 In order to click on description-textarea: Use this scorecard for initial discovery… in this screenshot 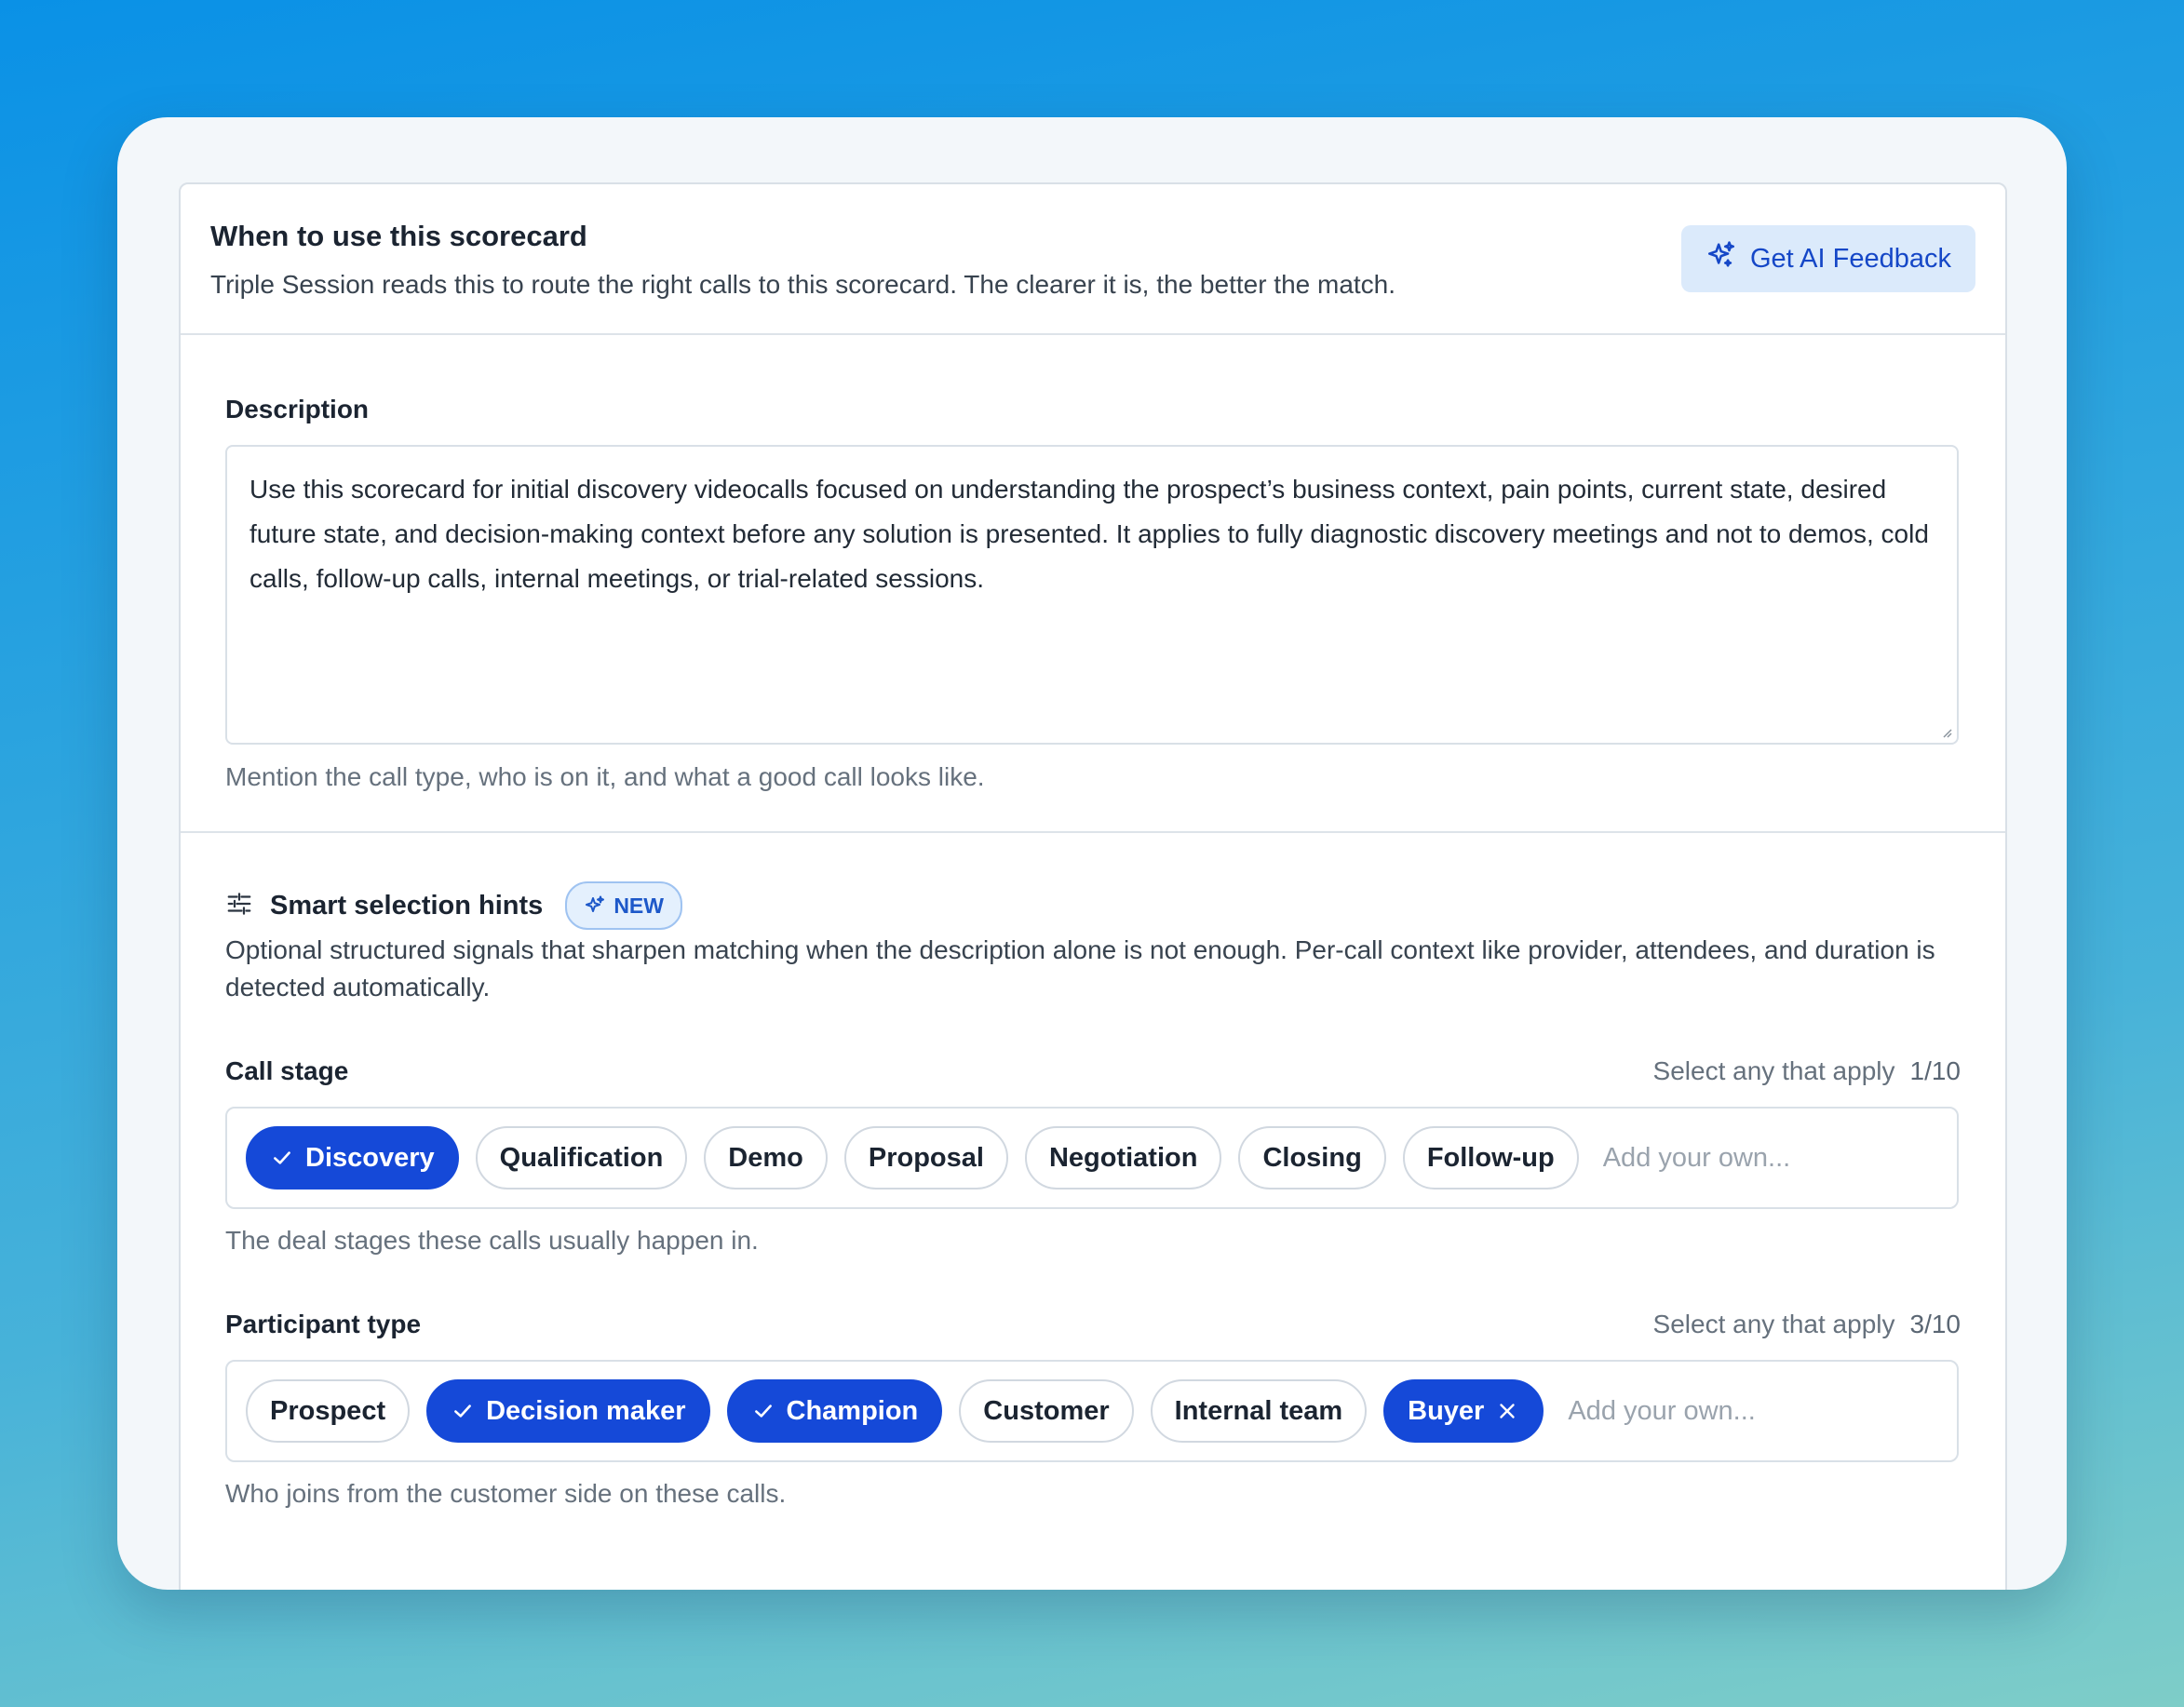, I will do `click(1092, 595)`.